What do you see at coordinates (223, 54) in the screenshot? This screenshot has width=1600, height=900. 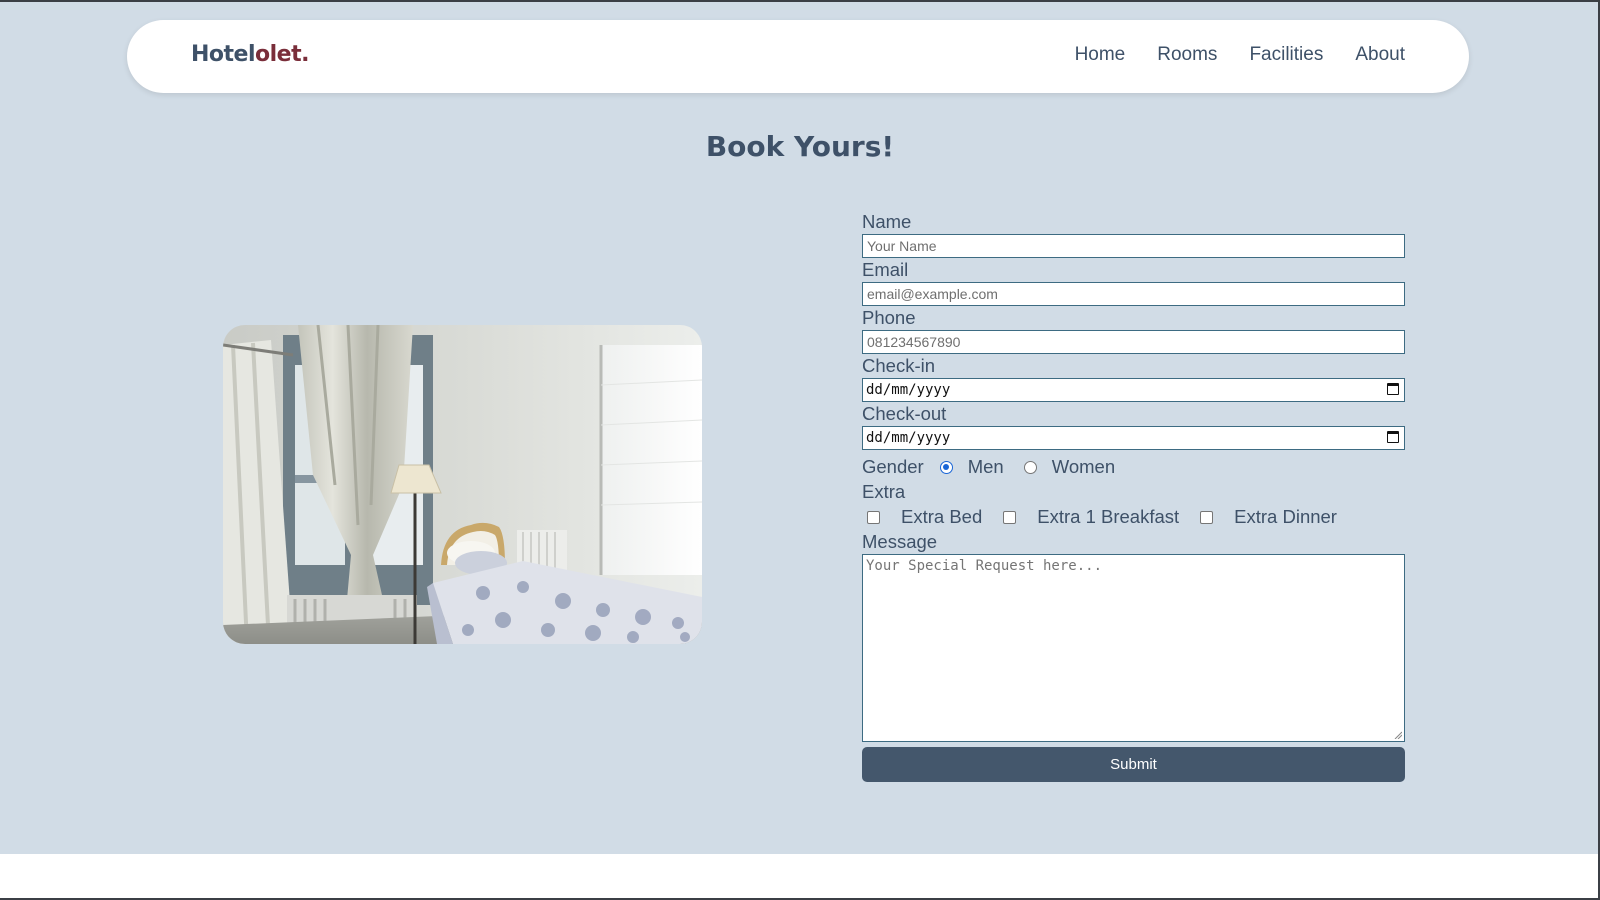 I see `brand-part-1: Hotel` at bounding box center [223, 54].